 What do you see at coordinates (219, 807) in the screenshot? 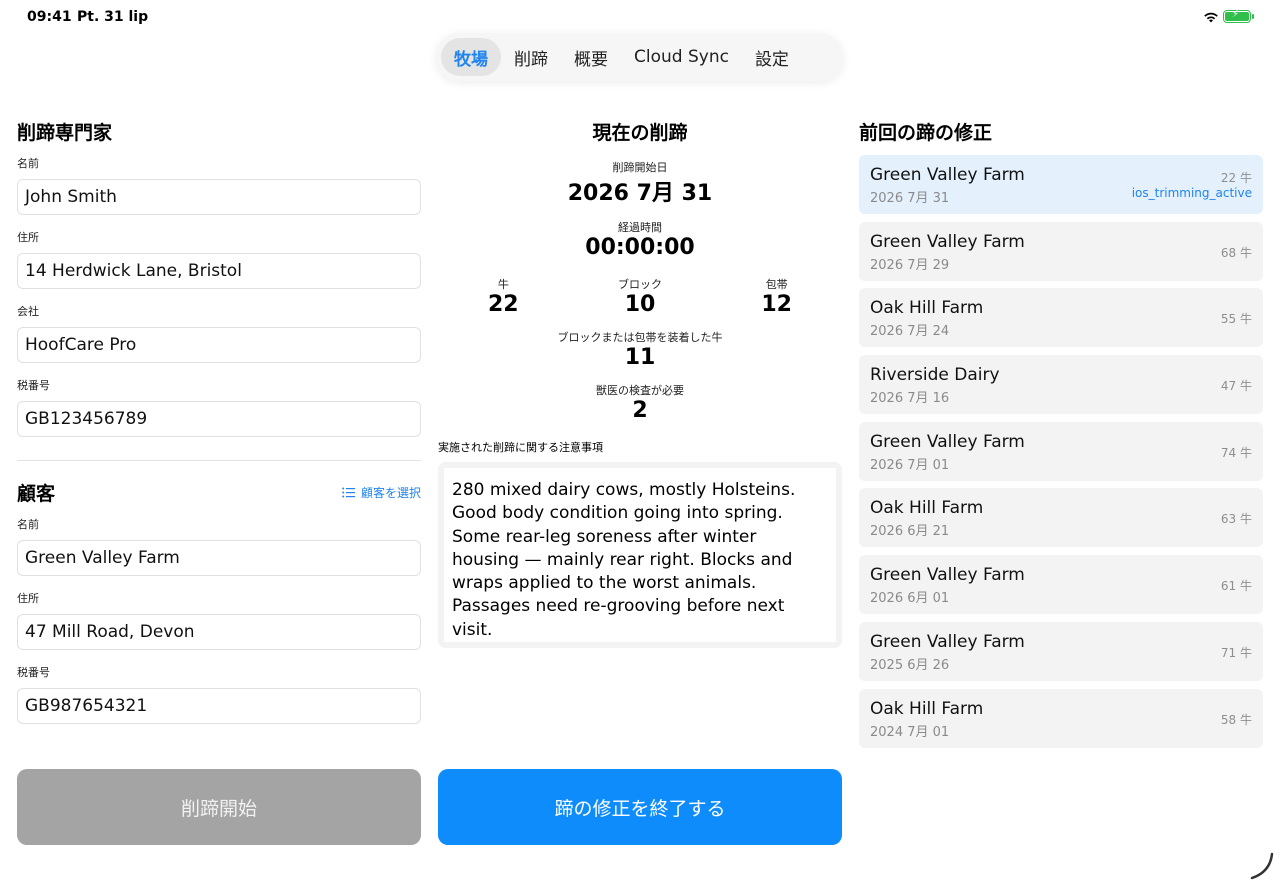
I see `start-trimming-button: 削蹄開始` at bounding box center [219, 807].